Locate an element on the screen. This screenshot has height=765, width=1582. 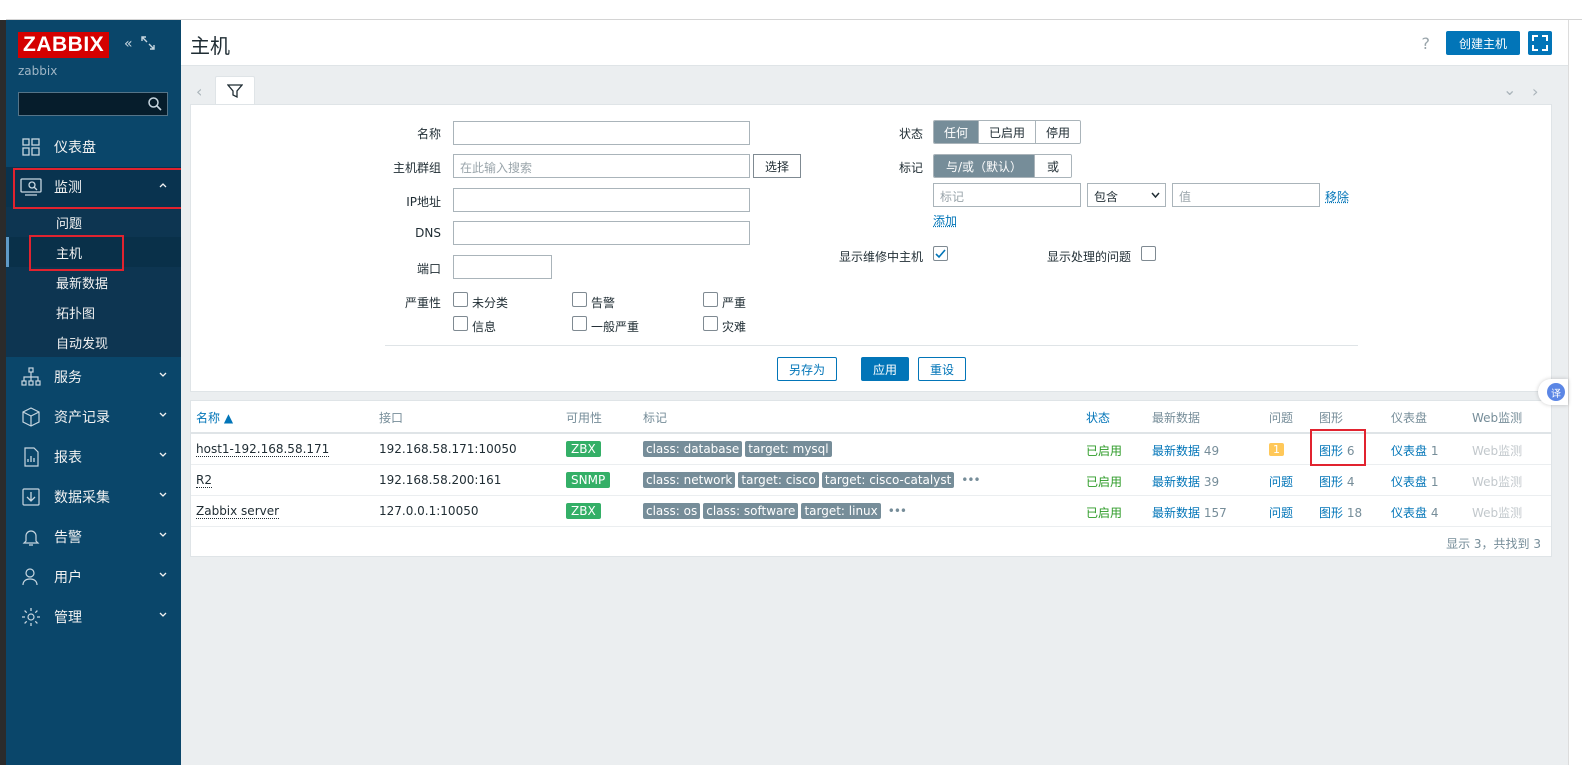
tag-badge: class: network is located at coordinates (689, 480).